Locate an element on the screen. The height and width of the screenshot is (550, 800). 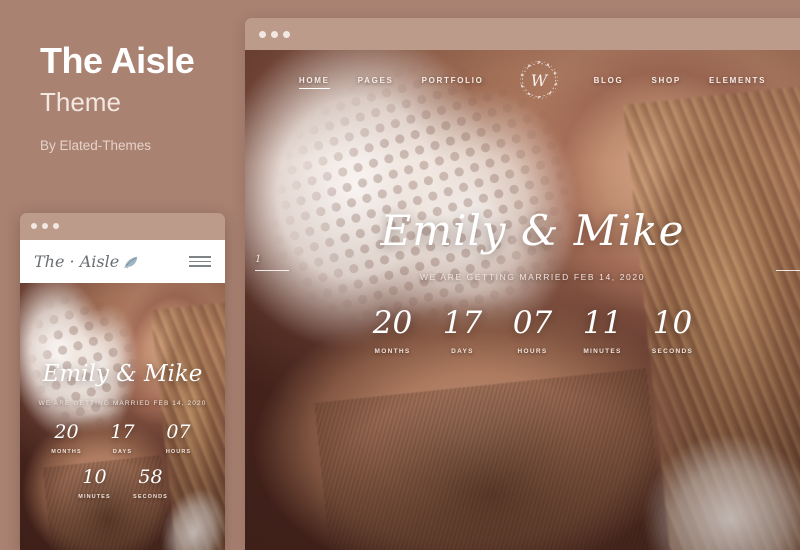
mobile-close-dot-icon is located at coordinates (34, 226).